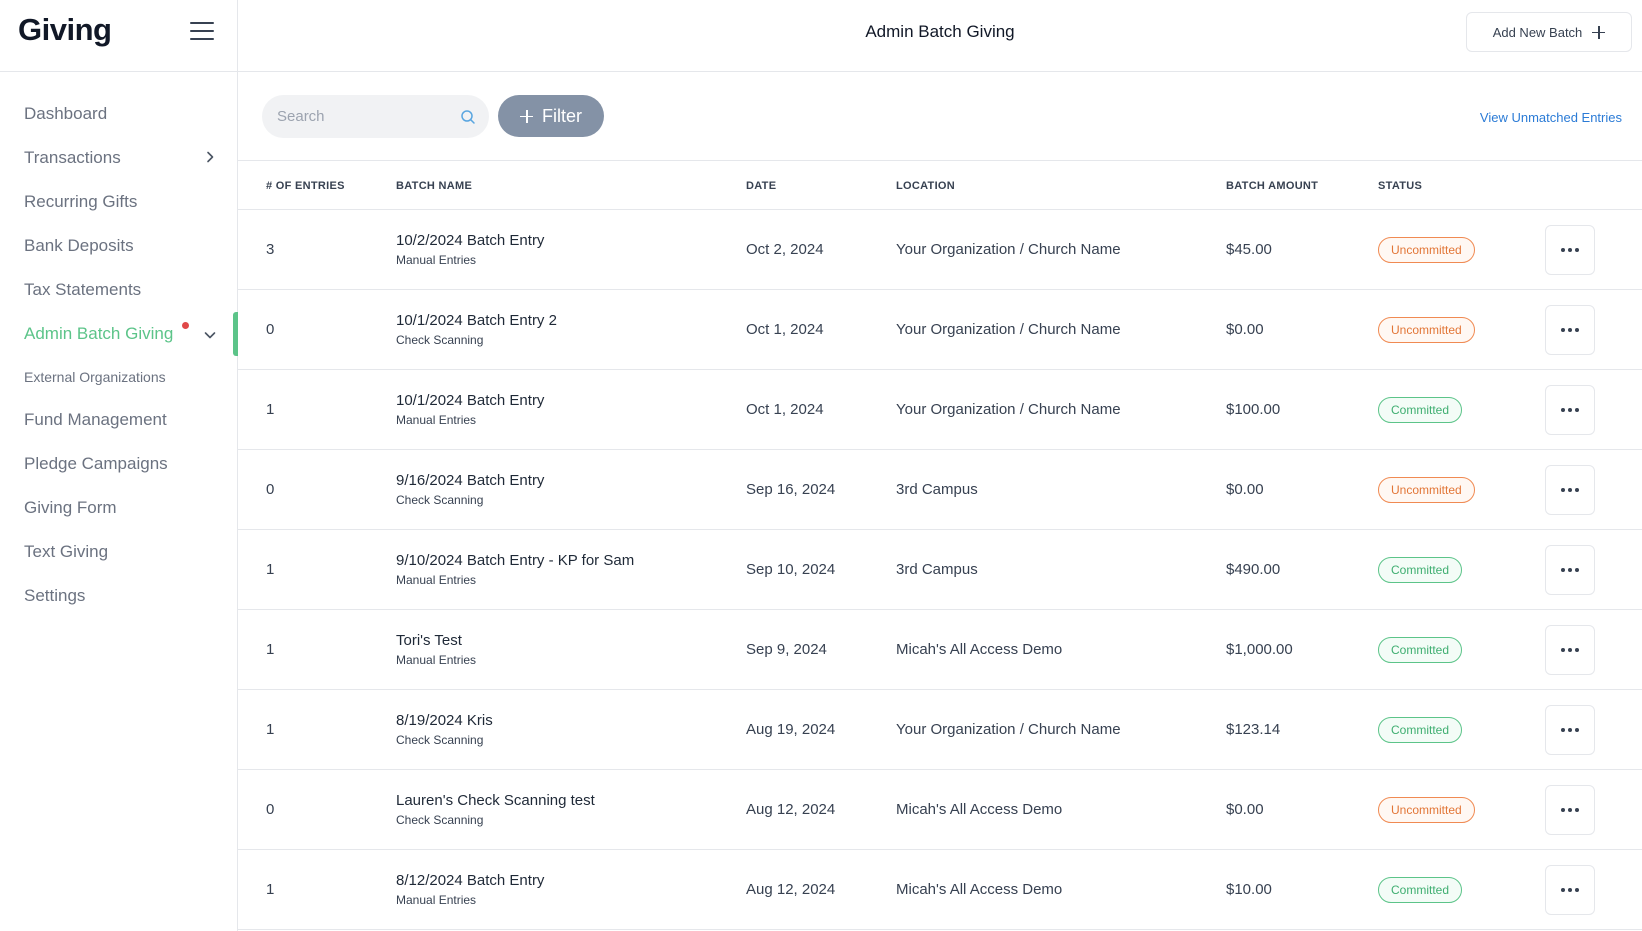 The image size is (1642, 931). Describe the element at coordinates (1400, 186) in the screenshot. I see `column-header-status: STATUS` at that location.